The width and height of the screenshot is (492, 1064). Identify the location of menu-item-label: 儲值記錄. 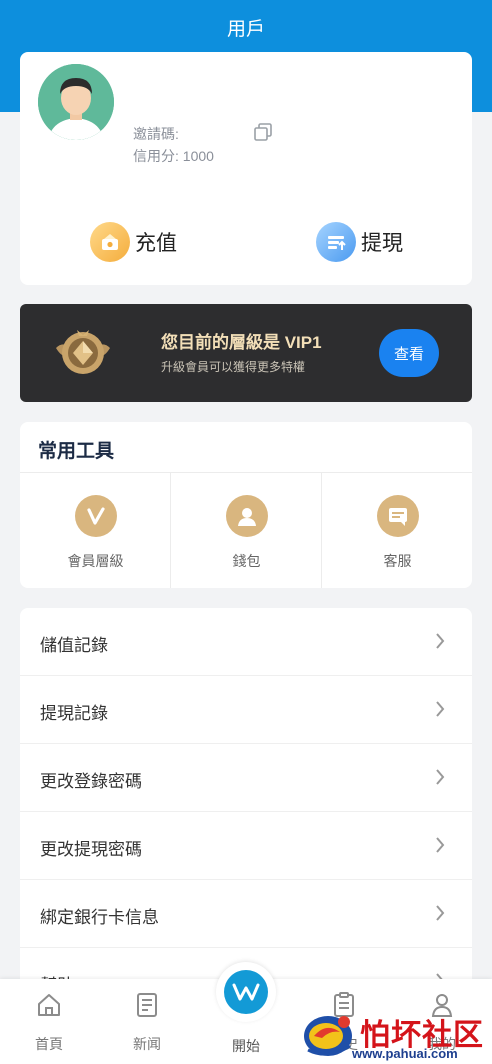
(74, 645).